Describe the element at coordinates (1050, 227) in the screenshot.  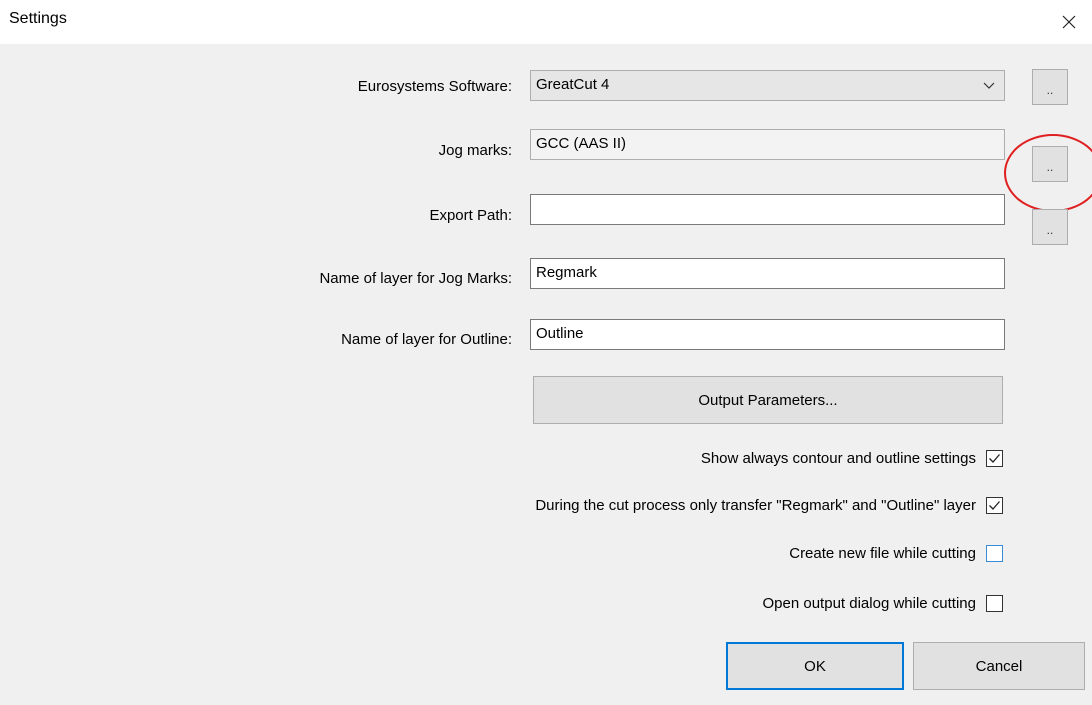
I see `export-path-browse-button: ..` at that location.